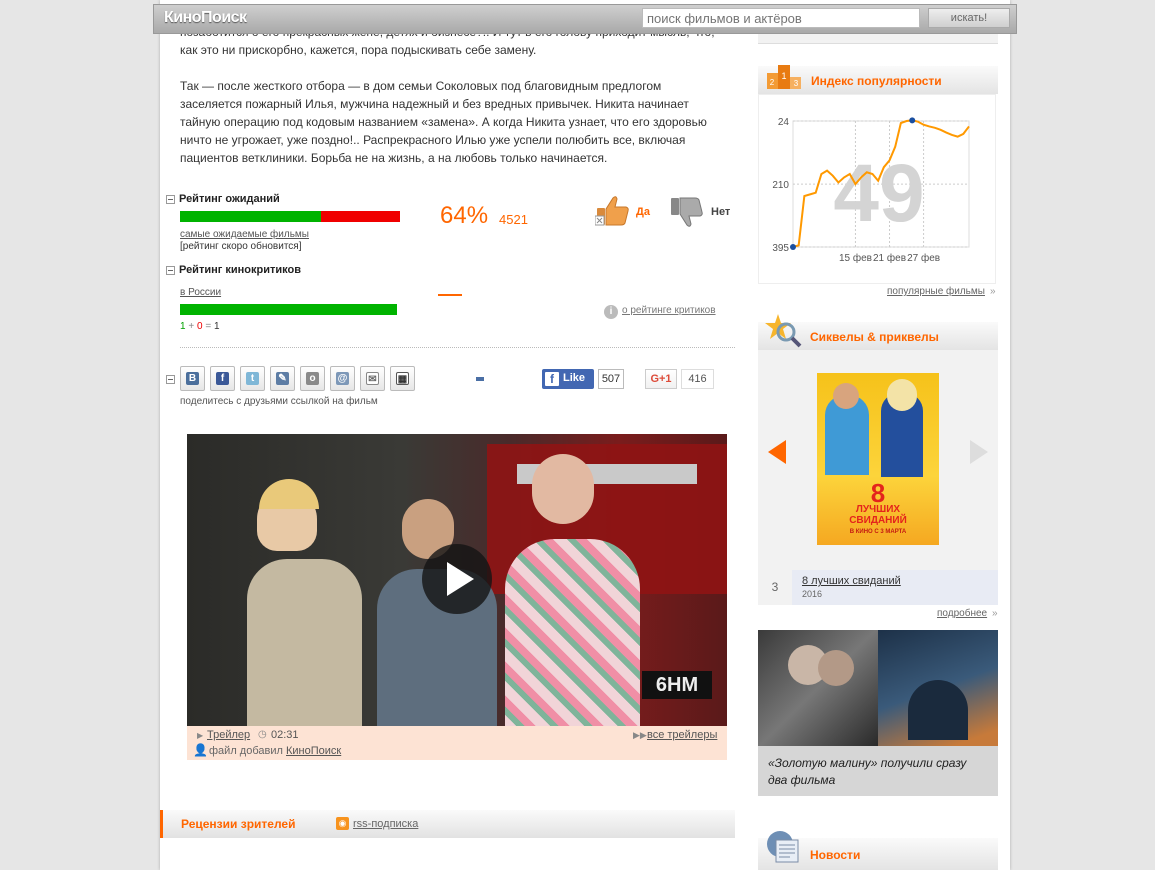 The width and height of the screenshot is (1155, 870). Describe the element at coordinates (878, 509) in the screenshot. I see `poster-title-line1: ЛУЧШИХ` at that location.